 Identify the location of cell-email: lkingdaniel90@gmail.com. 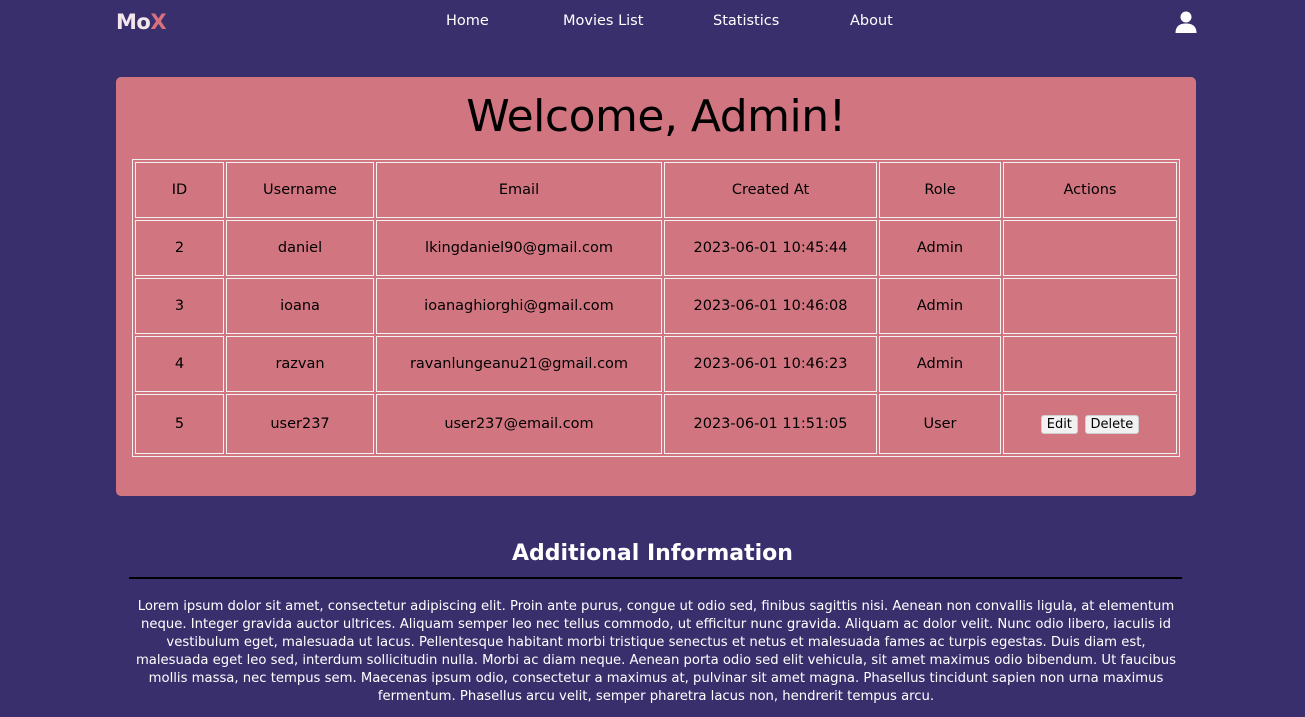
(519, 248).